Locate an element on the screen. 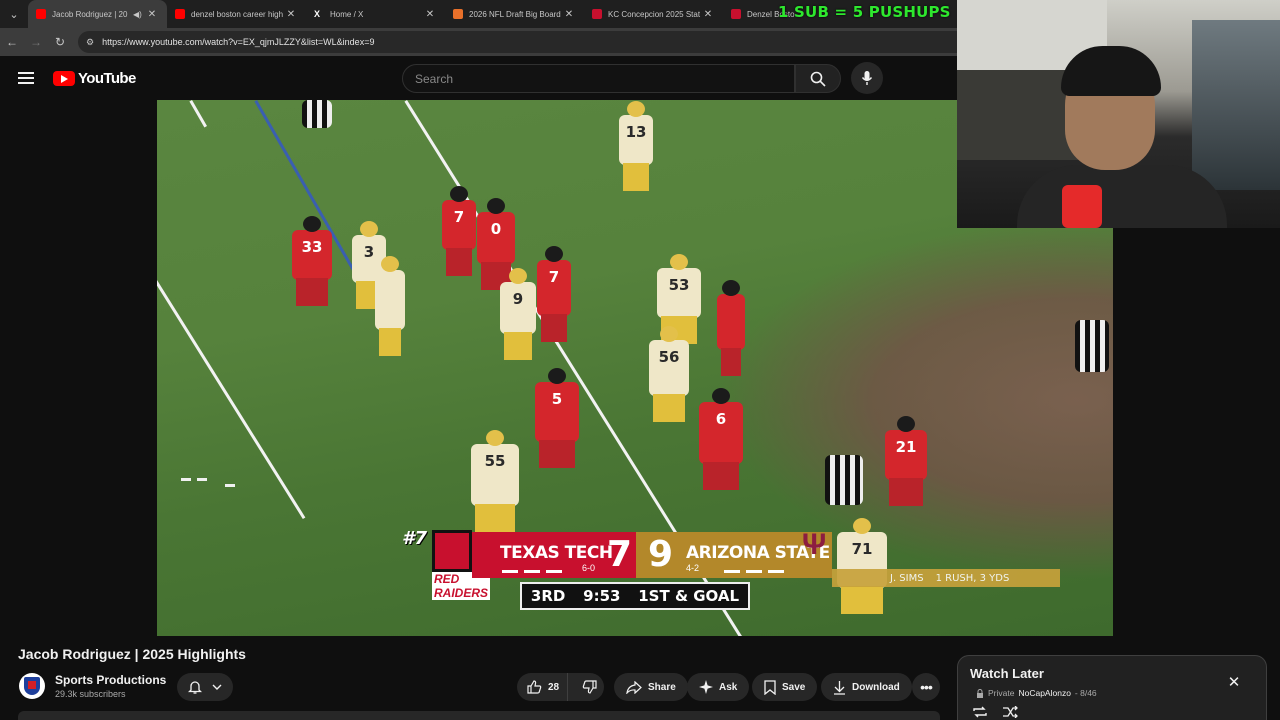 The image size is (1280, 720). search-button is located at coordinates (818, 78).